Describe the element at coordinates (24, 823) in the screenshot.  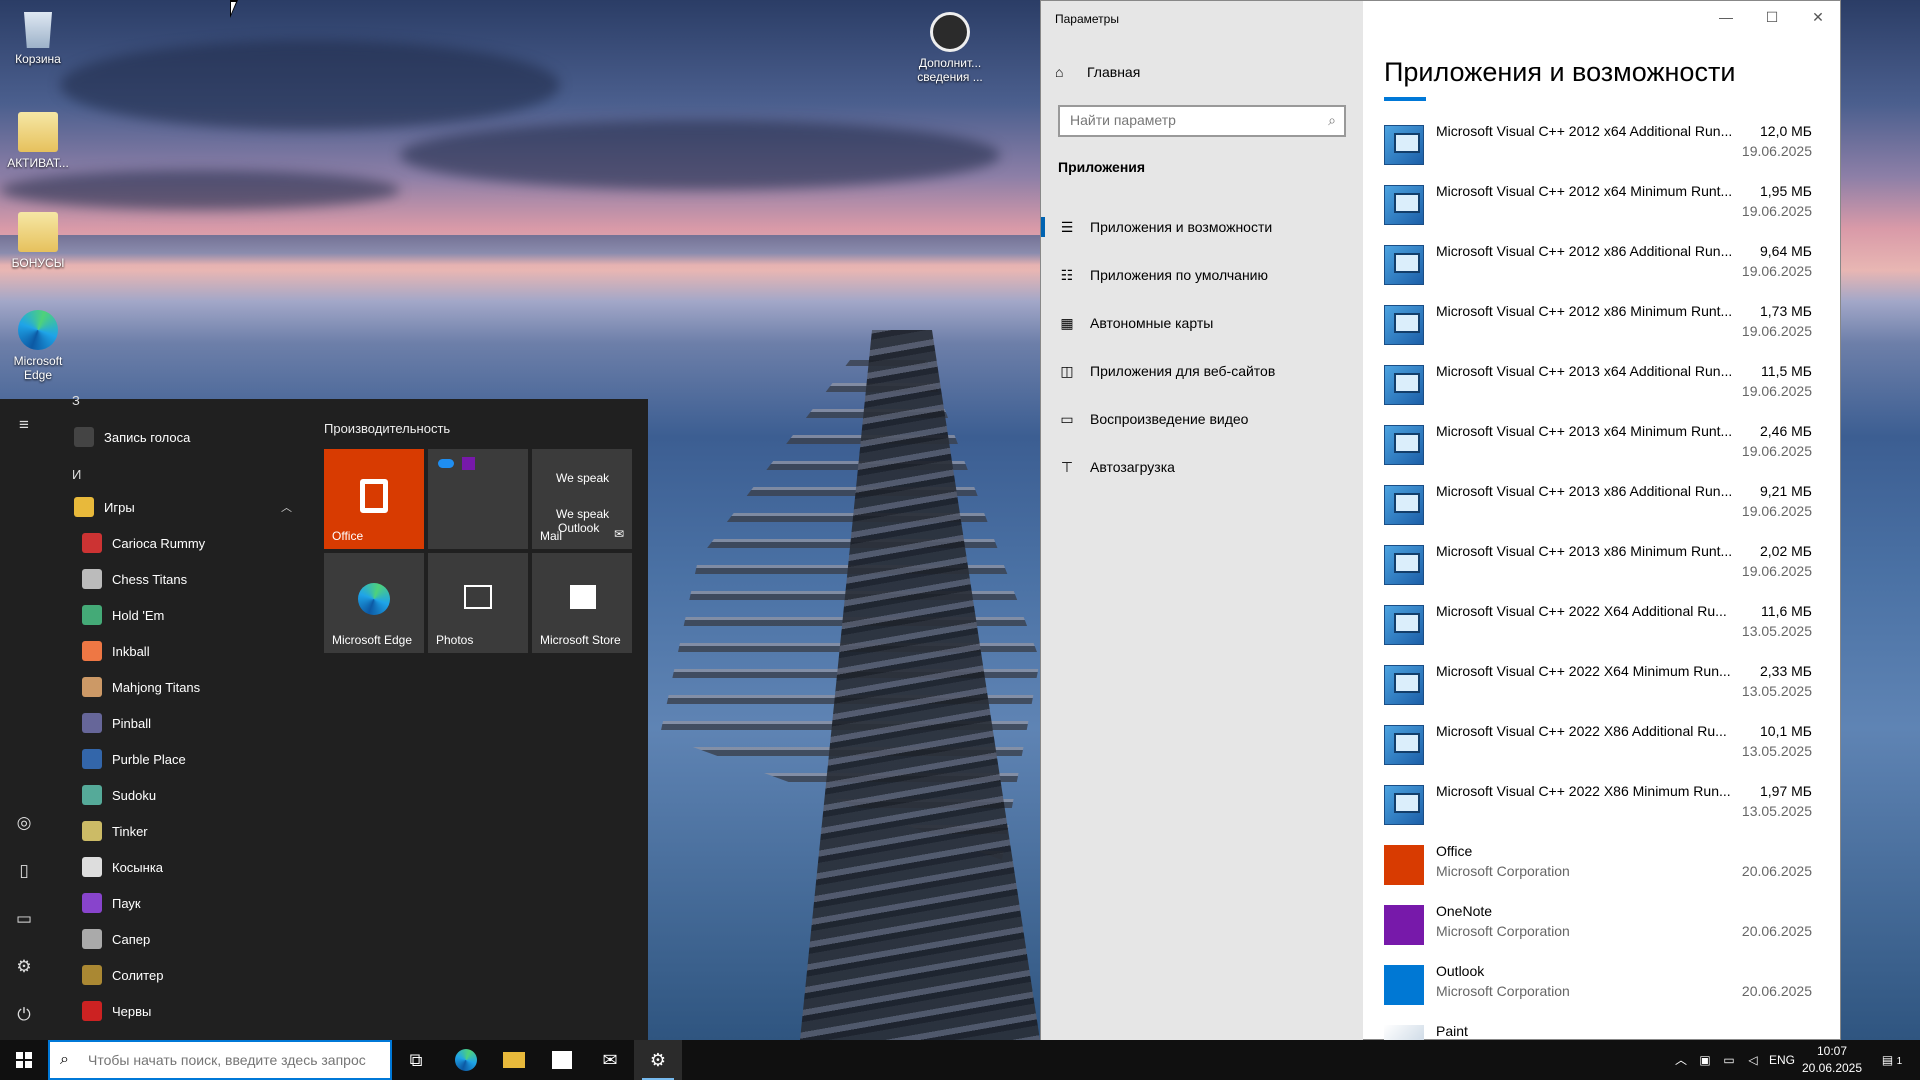
I see `user-icon: ◎` at that location.